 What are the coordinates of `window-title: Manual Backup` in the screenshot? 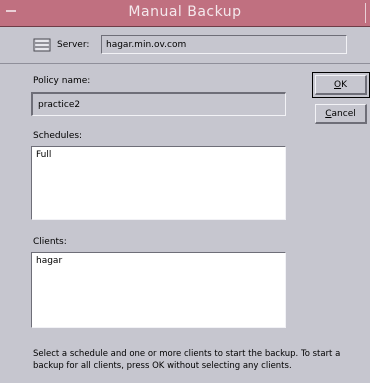 It's located at (185, 12).